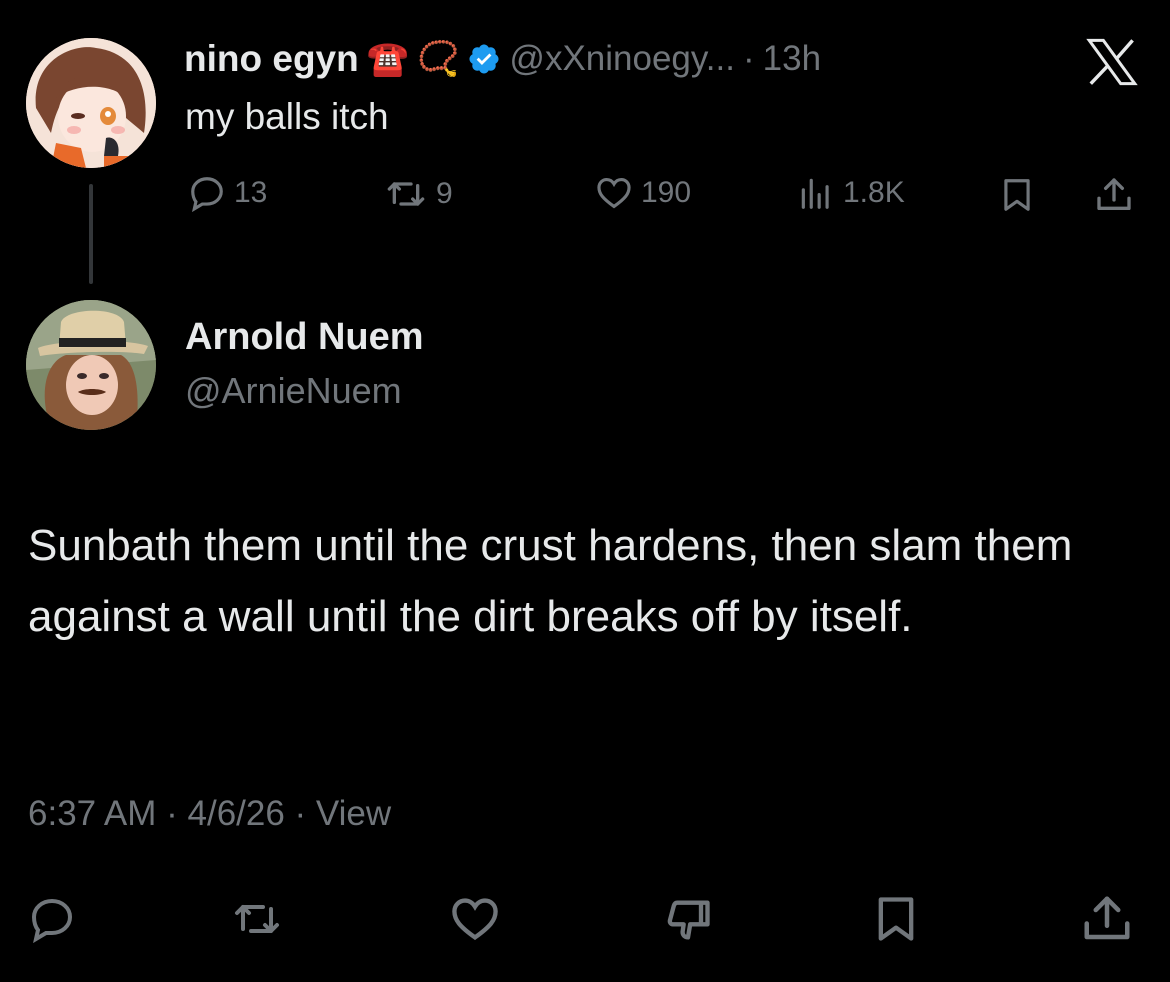  Describe the element at coordinates (1107, 919) in the screenshot. I see `share-action-icon` at that location.